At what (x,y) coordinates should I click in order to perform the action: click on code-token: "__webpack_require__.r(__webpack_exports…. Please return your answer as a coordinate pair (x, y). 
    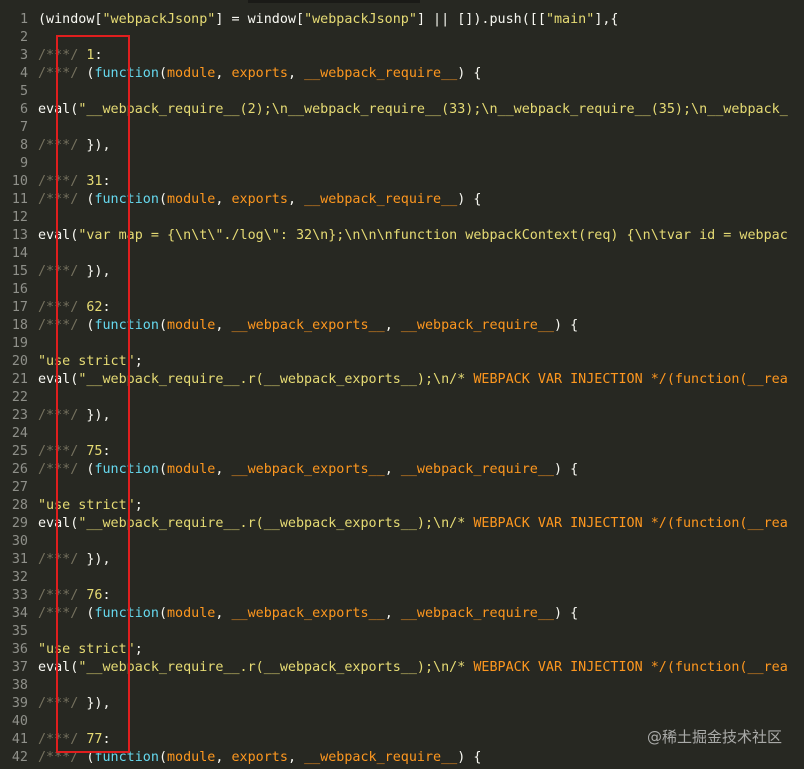
    Looking at the image, I should click on (276, 523).